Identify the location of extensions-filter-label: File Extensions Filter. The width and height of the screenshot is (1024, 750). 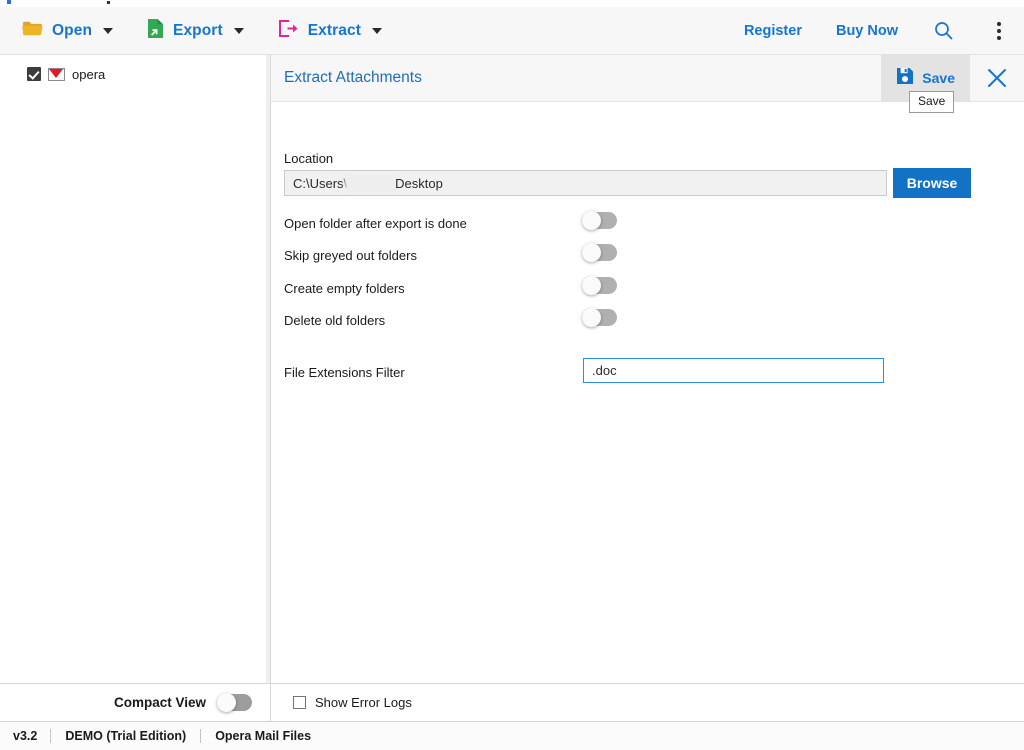
(344, 372).